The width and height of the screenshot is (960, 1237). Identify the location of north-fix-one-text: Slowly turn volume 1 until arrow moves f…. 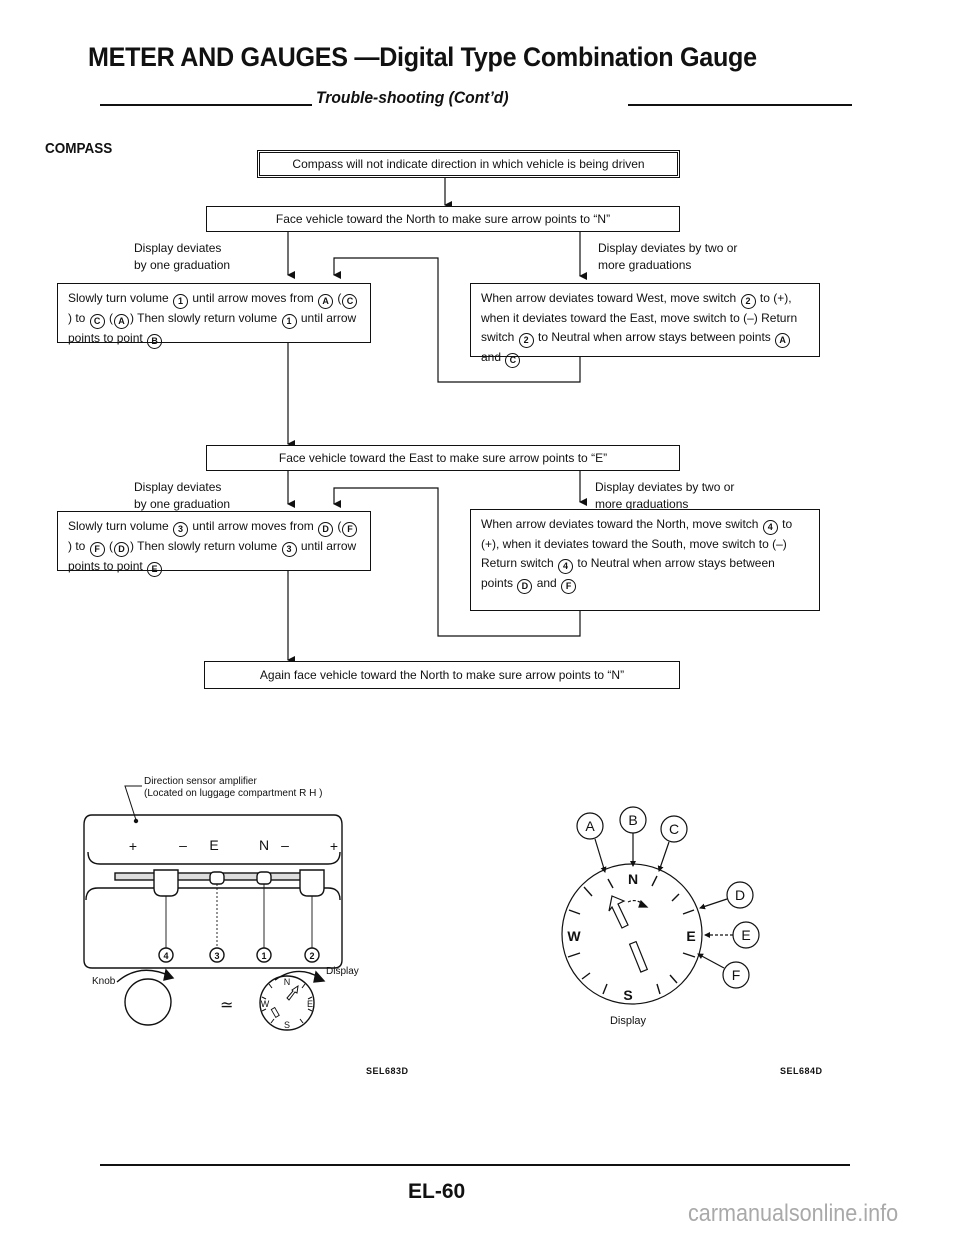
(214, 319).